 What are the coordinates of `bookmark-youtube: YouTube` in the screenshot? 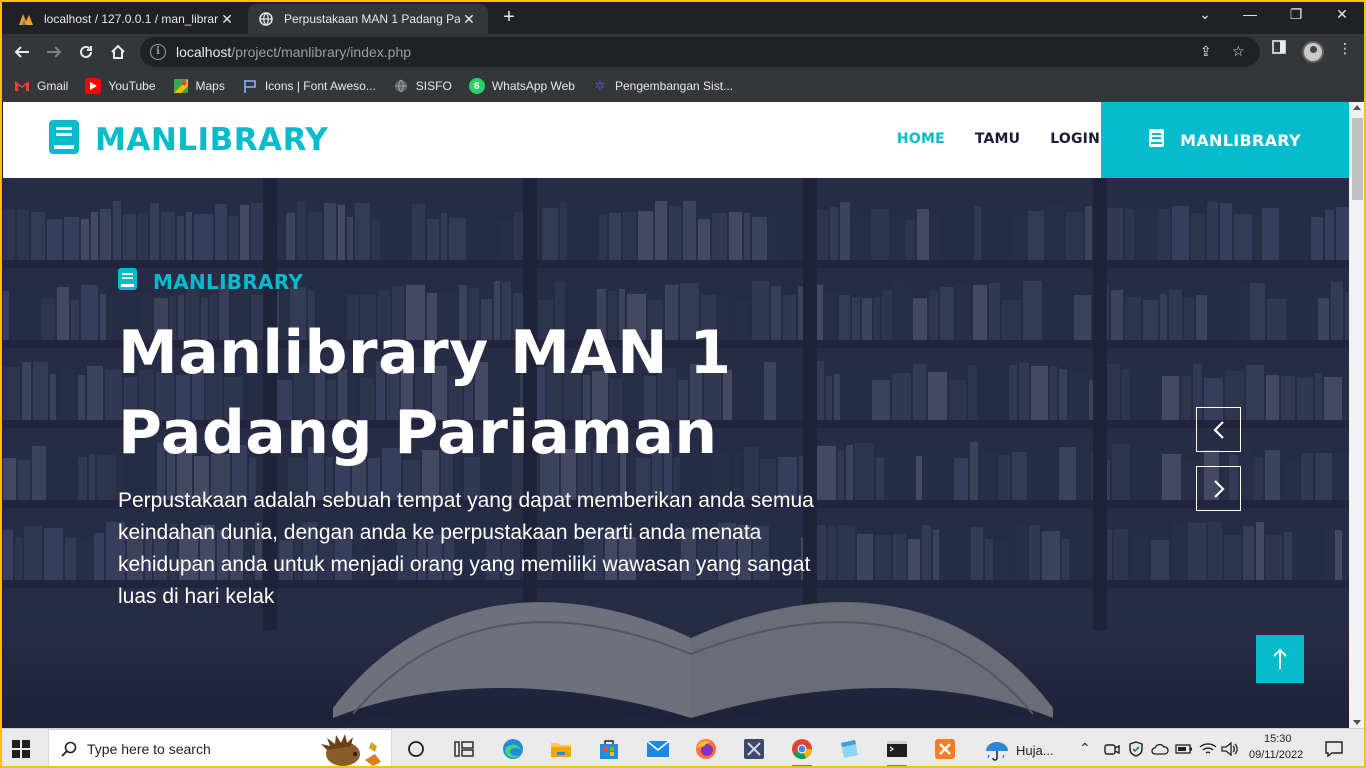 It's located at (120, 86).